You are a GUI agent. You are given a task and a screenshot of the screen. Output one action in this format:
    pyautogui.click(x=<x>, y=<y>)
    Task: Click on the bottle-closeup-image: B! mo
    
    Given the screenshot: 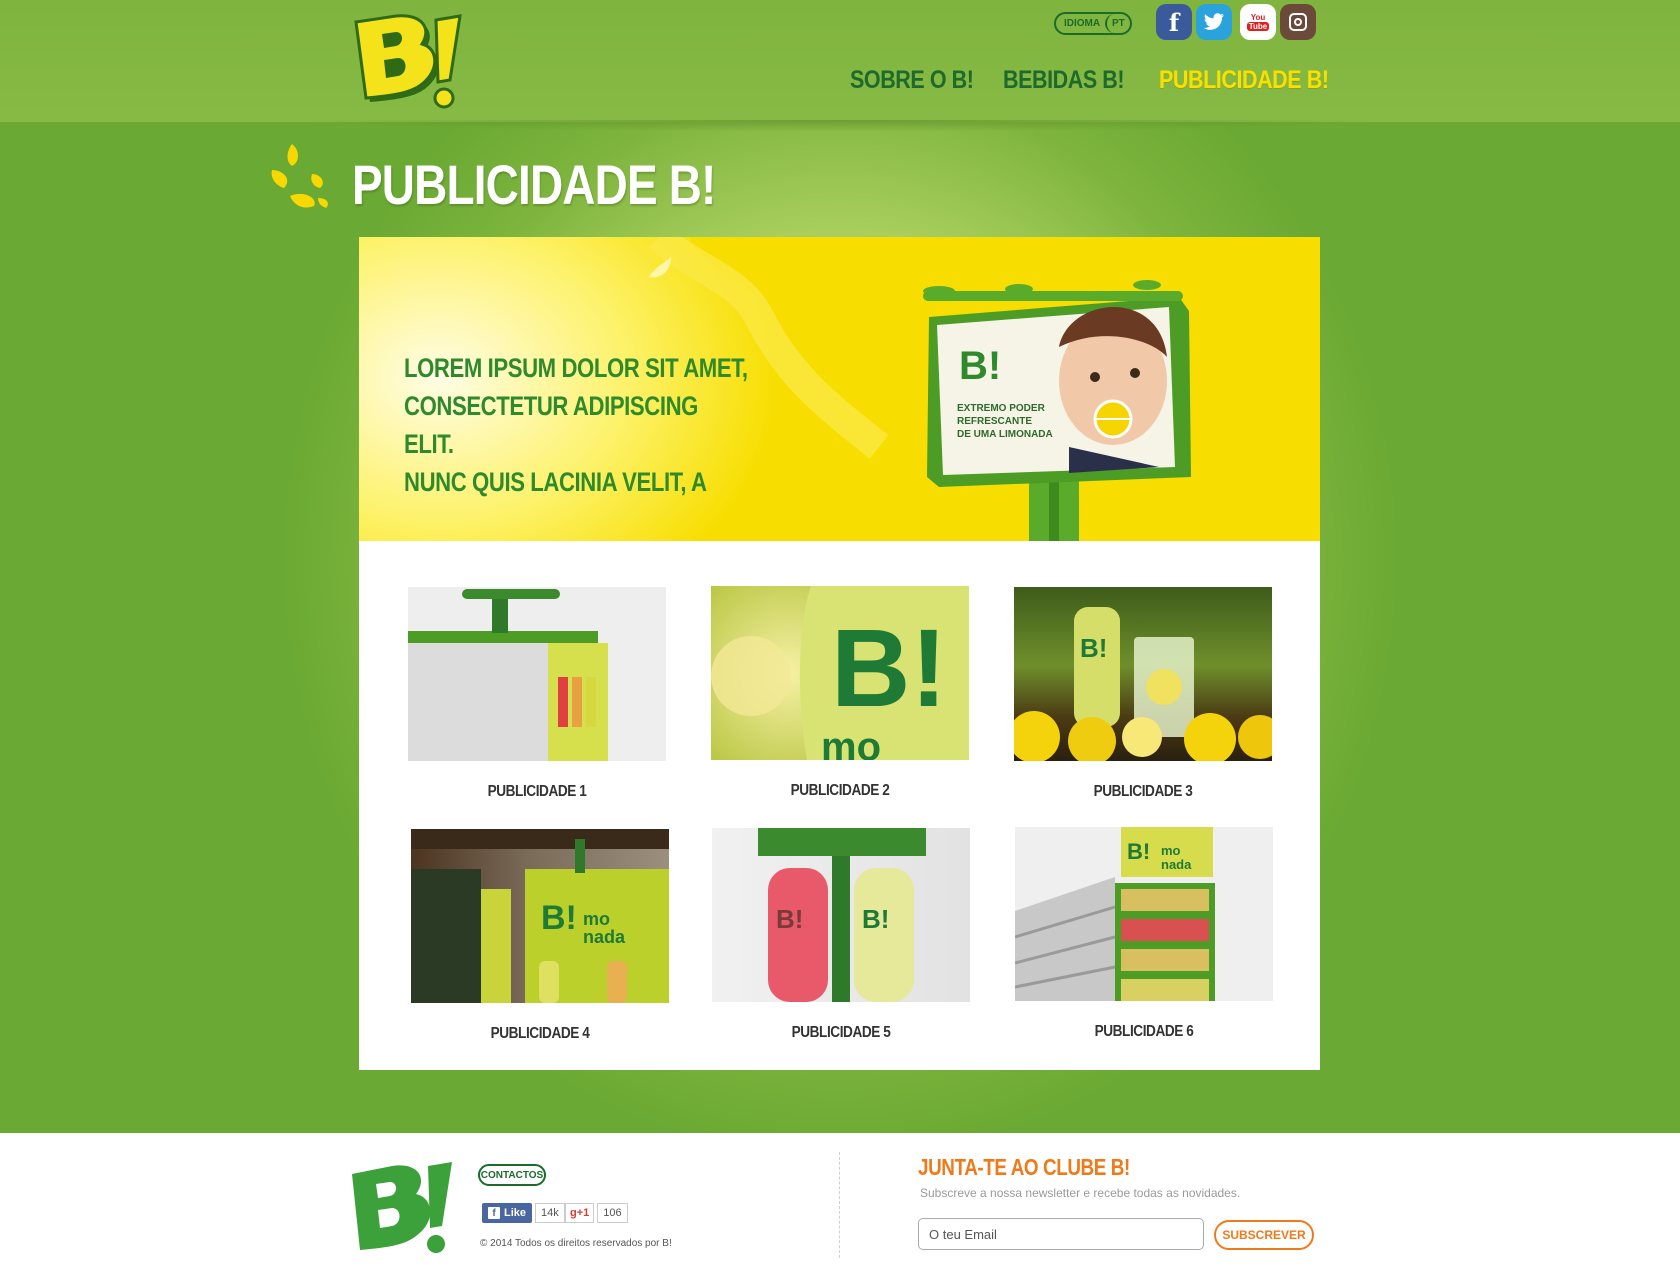 What is the action you would take?
    pyautogui.click(x=840, y=673)
    